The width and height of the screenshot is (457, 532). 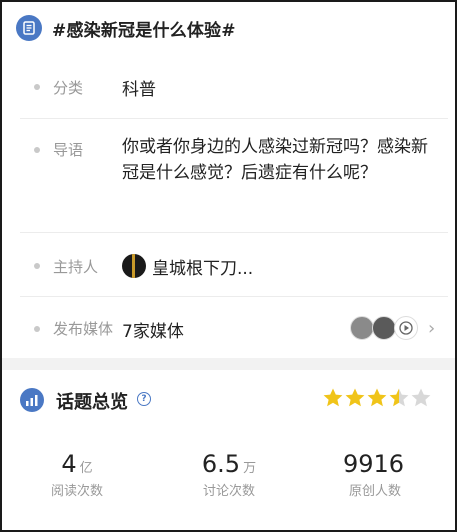 I want to click on host-label: 主持人, so click(x=76, y=267).